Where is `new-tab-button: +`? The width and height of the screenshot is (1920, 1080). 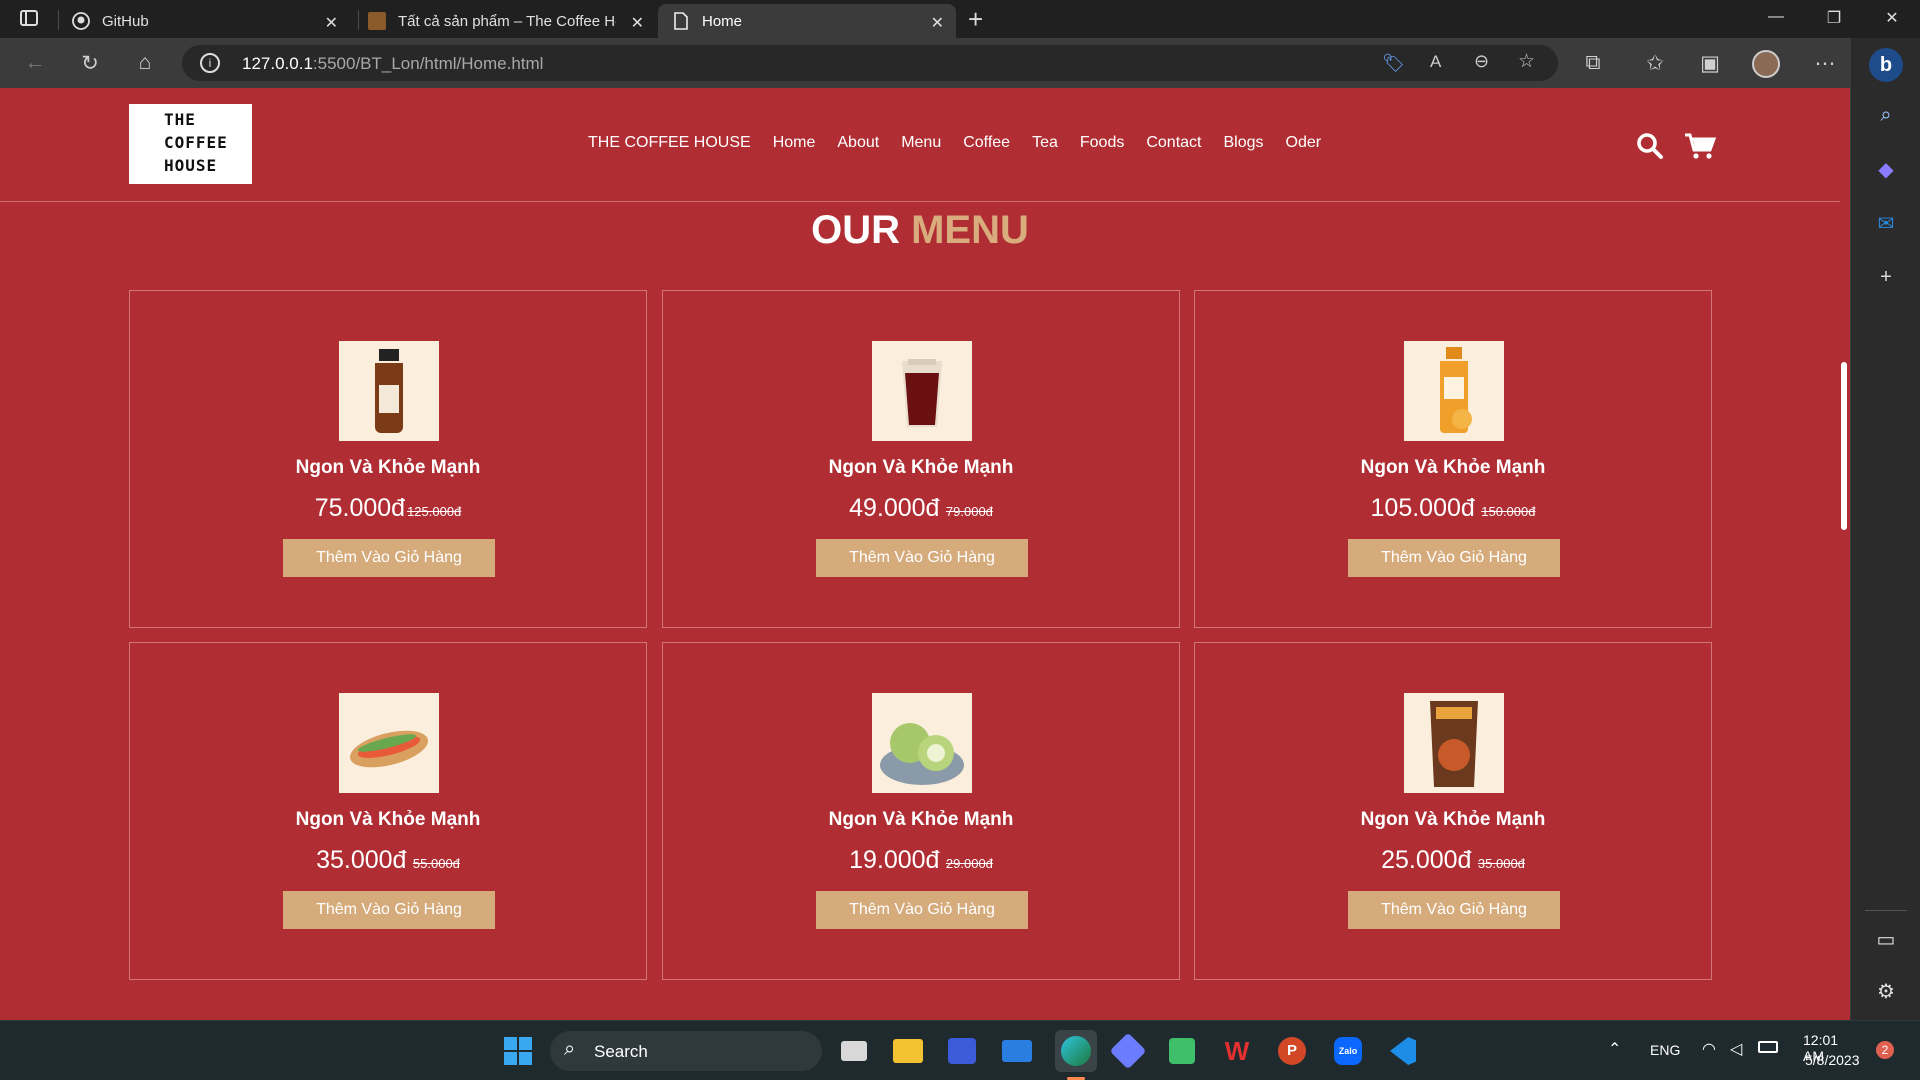 new-tab-button: + is located at coordinates (975, 19).